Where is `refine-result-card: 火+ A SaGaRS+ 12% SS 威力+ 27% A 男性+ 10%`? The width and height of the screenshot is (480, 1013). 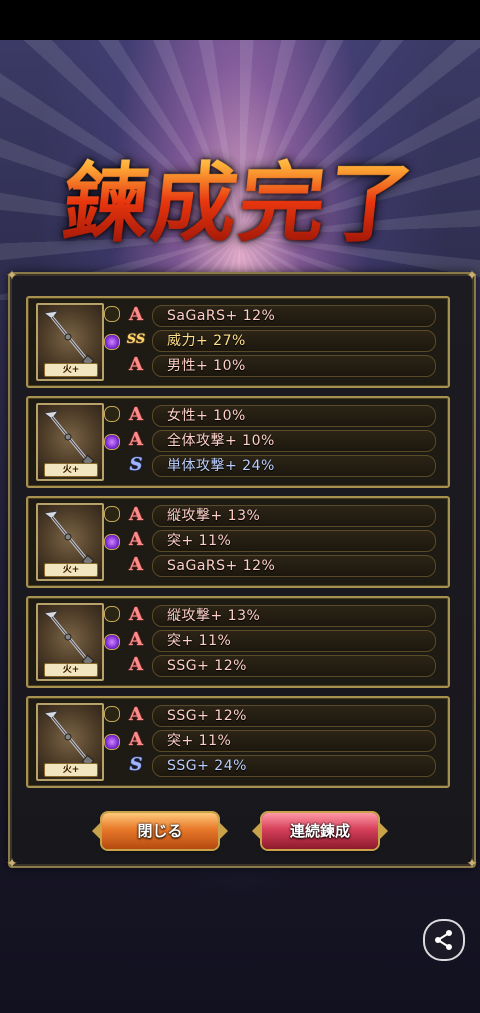
refine-result-card: 火+ A SaGaRS+ 12% SS 威力+ 27% A 男性+ 10% is located at coordinates (238, 342).